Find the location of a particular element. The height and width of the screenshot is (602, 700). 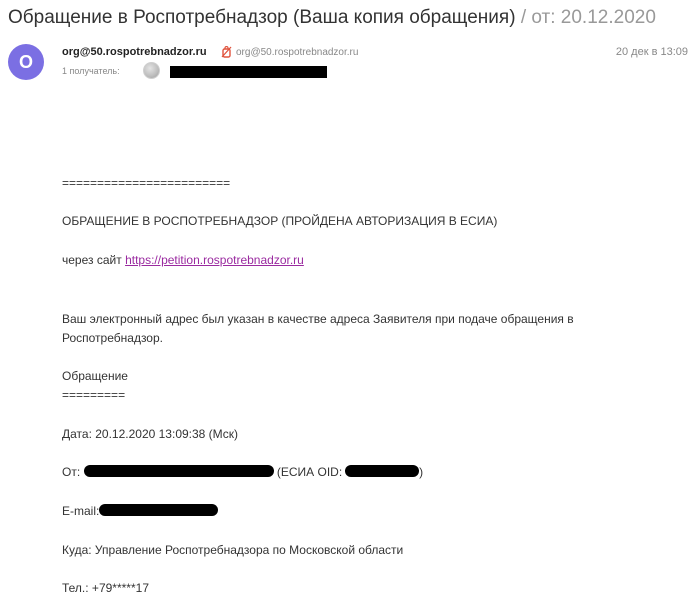

esia-oid-redacted is located at coordinates (382, 471).